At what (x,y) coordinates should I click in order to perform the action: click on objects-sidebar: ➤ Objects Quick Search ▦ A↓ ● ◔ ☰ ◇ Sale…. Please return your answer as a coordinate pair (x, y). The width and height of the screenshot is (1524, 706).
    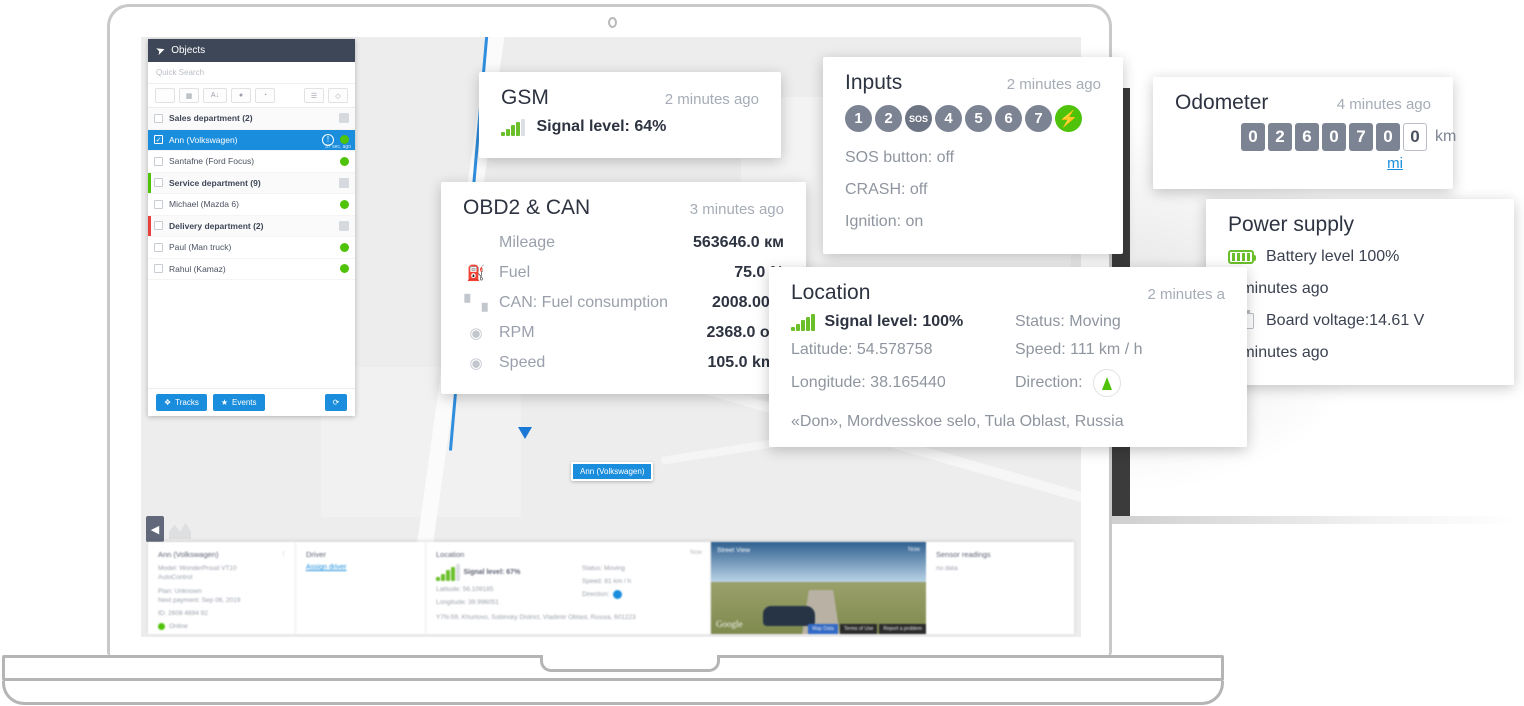
    Looking at the image, I should click on (251, 227).